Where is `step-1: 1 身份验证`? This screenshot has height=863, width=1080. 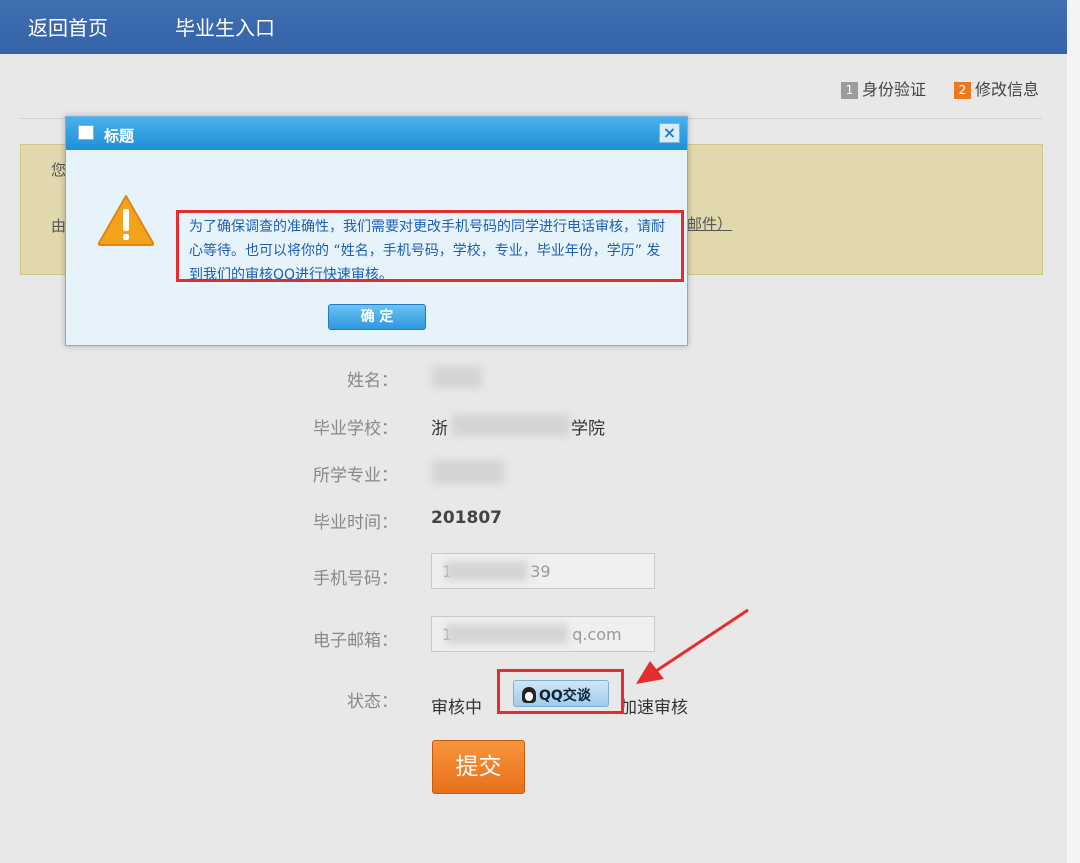
step-1: 1 身份验证 is located at coordinates (883, 88).